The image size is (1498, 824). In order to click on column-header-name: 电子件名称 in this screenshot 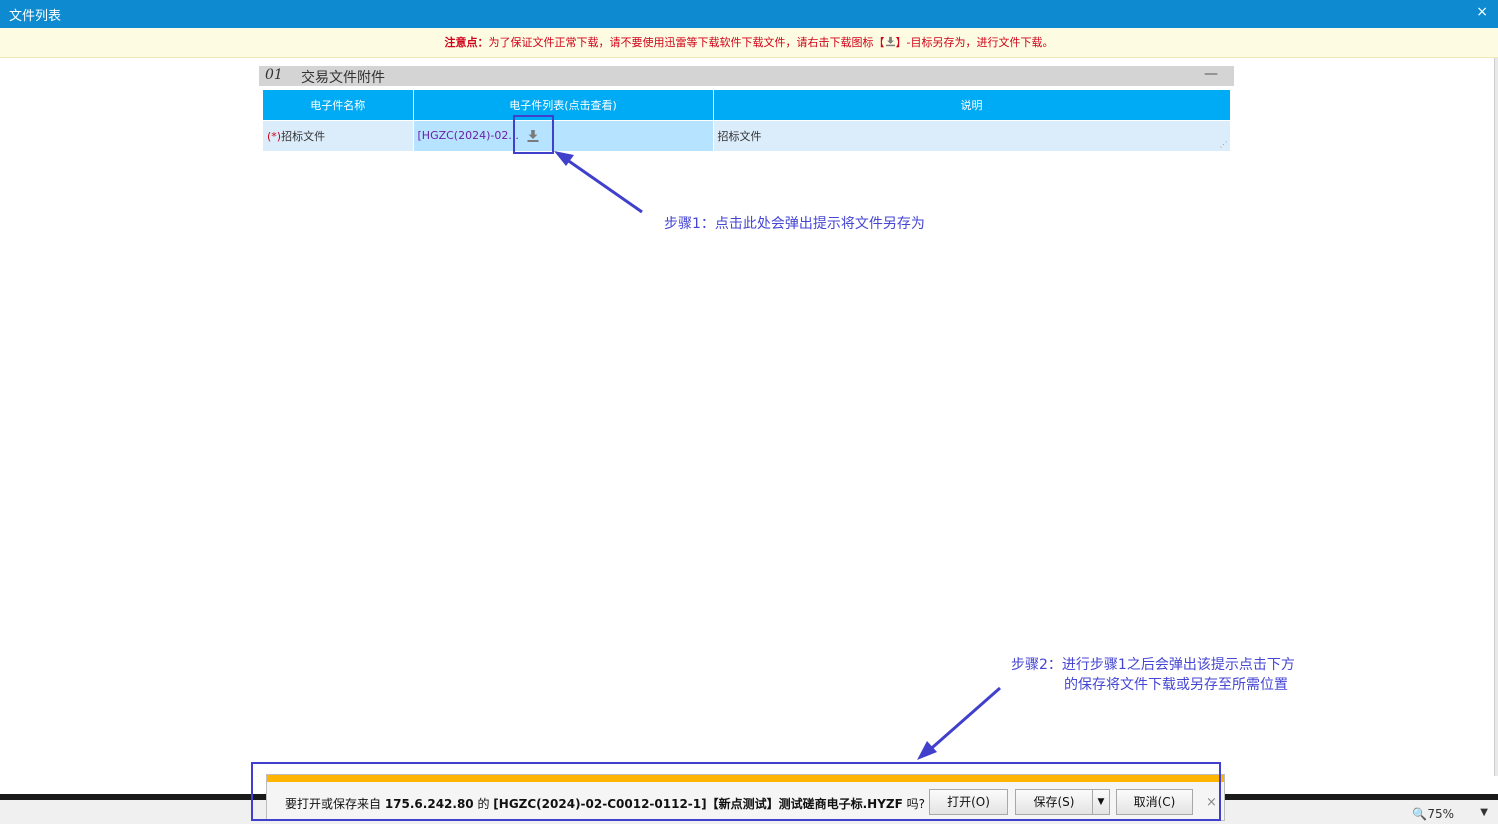, I will do `click(338, 105)`.